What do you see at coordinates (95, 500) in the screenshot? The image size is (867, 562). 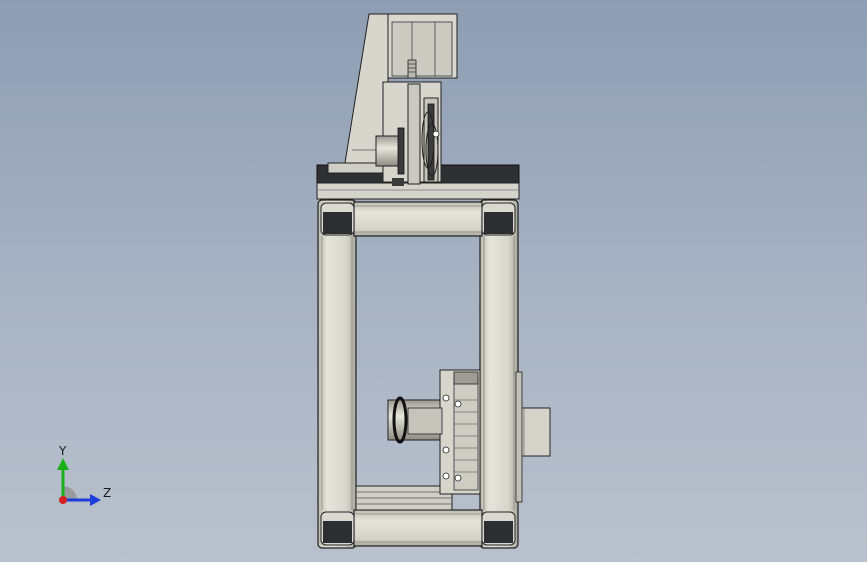 I see `z-axis-arrow` at bounding box center [95, 500].